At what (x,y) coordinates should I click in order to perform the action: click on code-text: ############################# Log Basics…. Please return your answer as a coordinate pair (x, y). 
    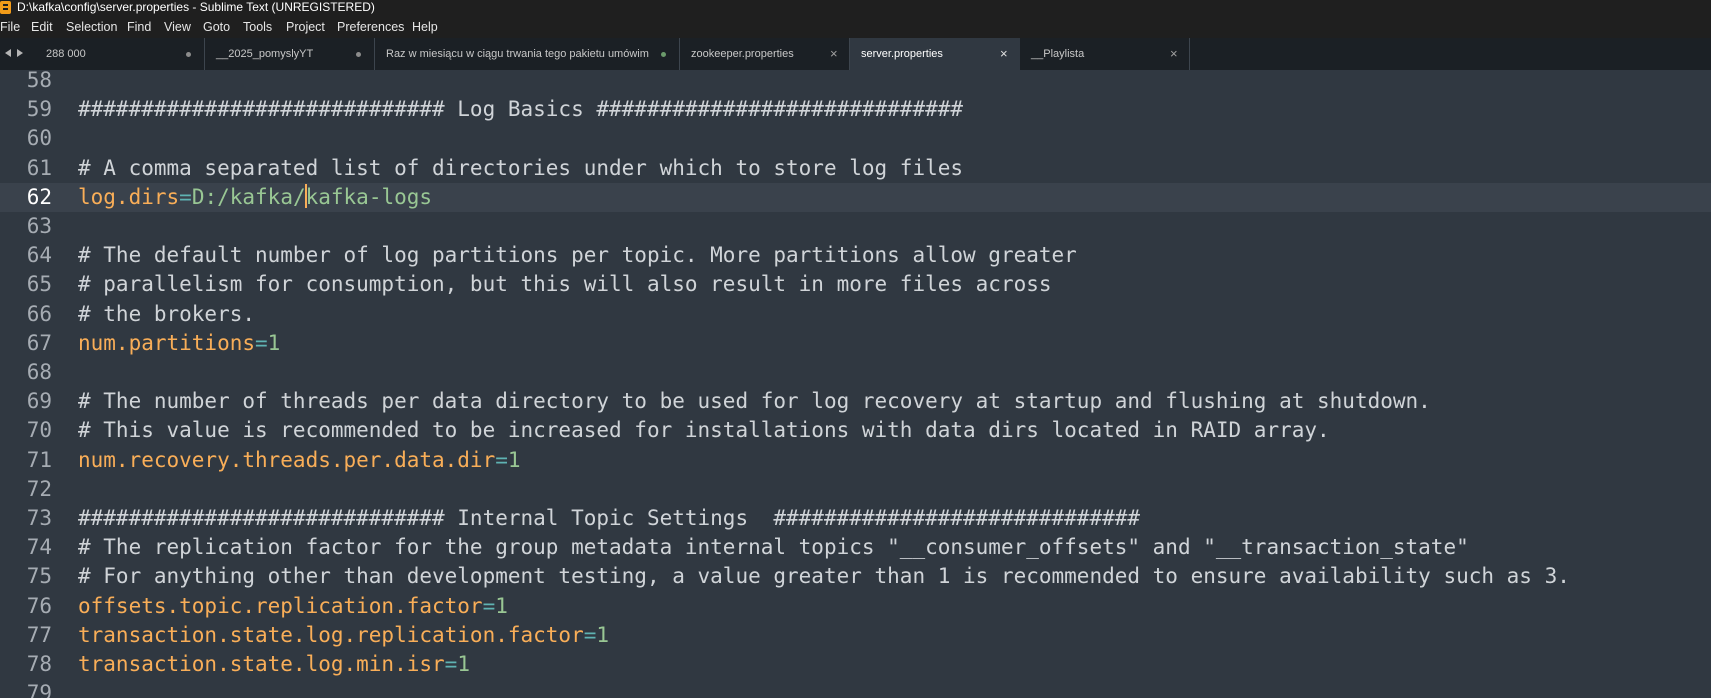
    Looking at the image, I should click on (520, 109).